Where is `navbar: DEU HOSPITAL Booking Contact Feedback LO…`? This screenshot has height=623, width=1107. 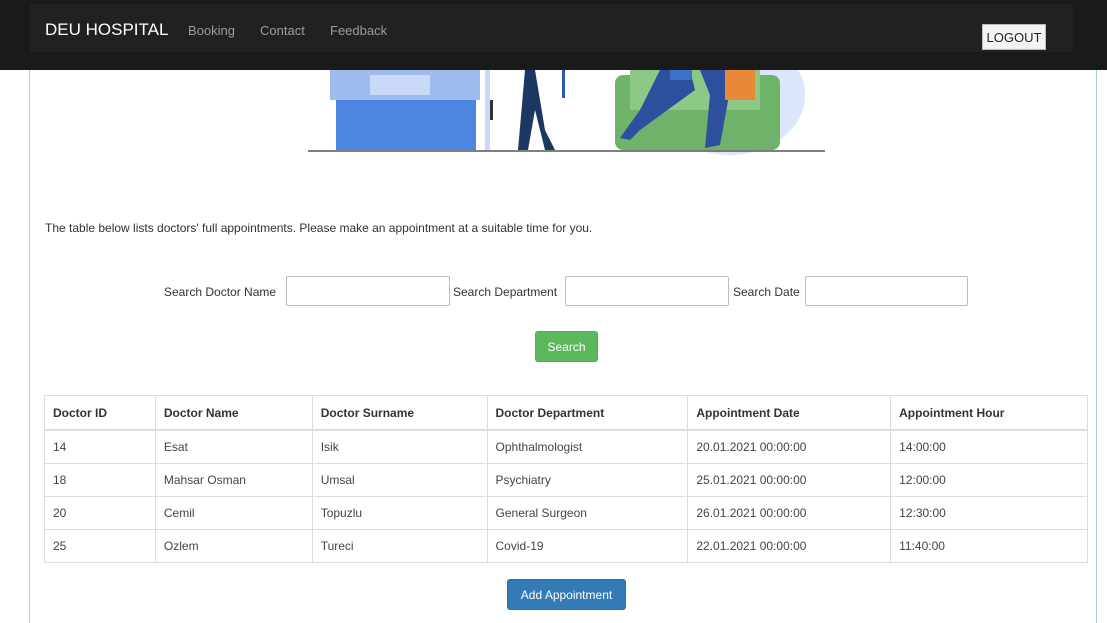 navbar: DEU HOSPITAL Booking Contact Feedback LO… is located at coordinates (551, 28).